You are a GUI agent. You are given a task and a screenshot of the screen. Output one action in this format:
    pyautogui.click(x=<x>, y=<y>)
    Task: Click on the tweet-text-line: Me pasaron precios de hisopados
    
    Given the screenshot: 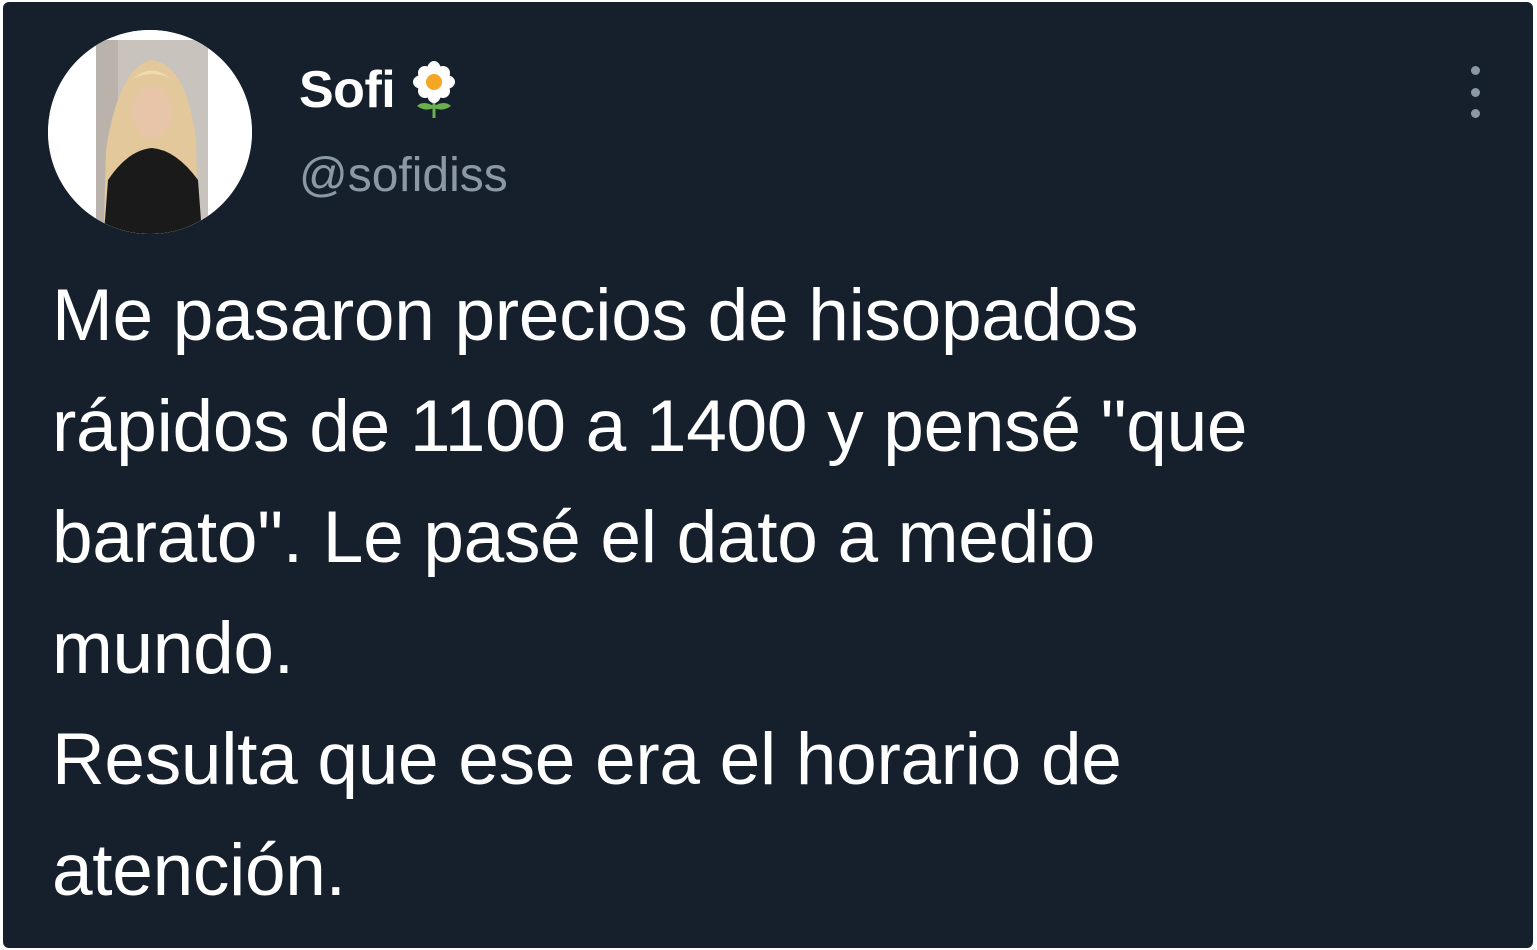 What is the action you would take?
    pyautogui.click(x=595, y=315)
    